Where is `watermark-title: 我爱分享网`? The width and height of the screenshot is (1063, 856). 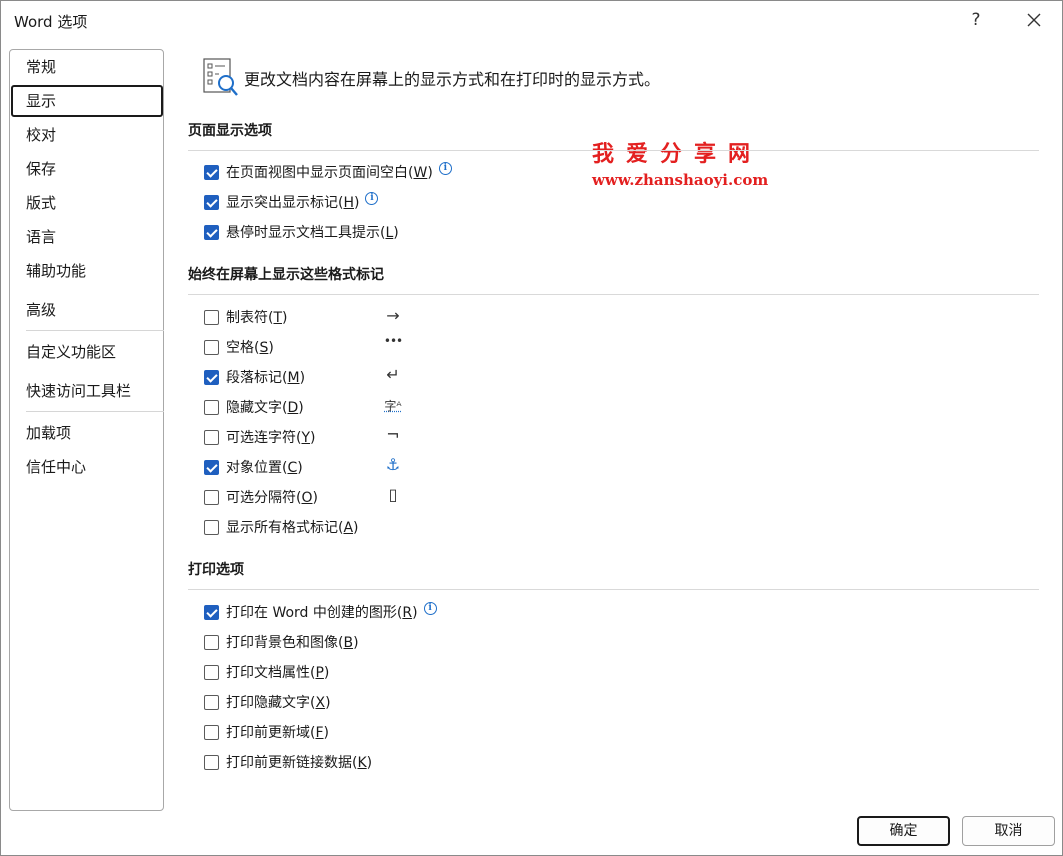 watermark-title: 我爱分享网 is located at coordinates (677, 154).